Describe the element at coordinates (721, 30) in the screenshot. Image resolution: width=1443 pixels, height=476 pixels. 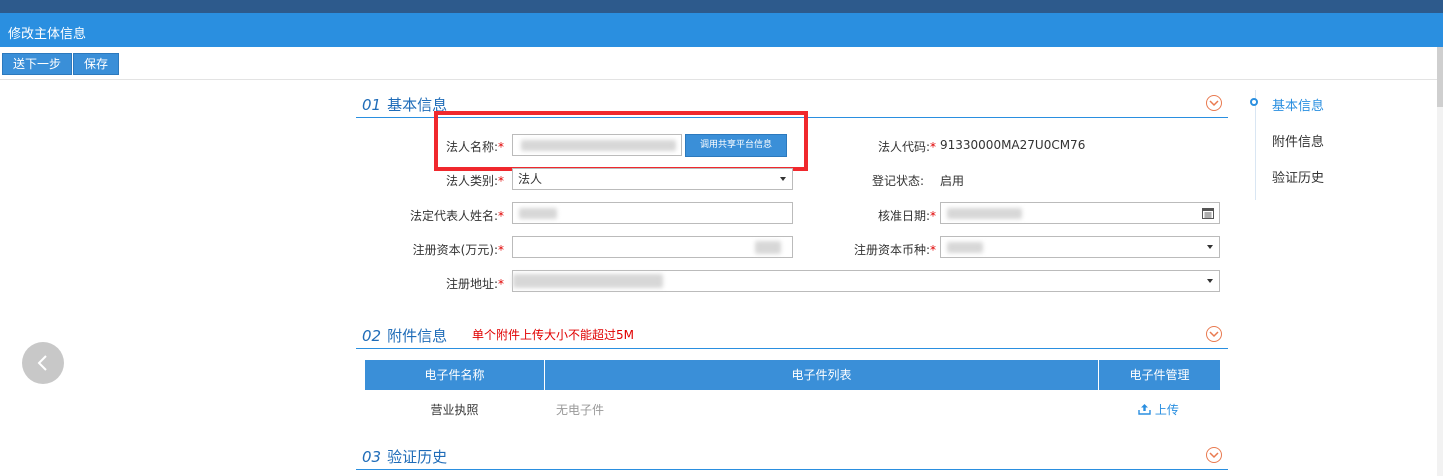
I see `title-bar: 修改主体信息` at that location.